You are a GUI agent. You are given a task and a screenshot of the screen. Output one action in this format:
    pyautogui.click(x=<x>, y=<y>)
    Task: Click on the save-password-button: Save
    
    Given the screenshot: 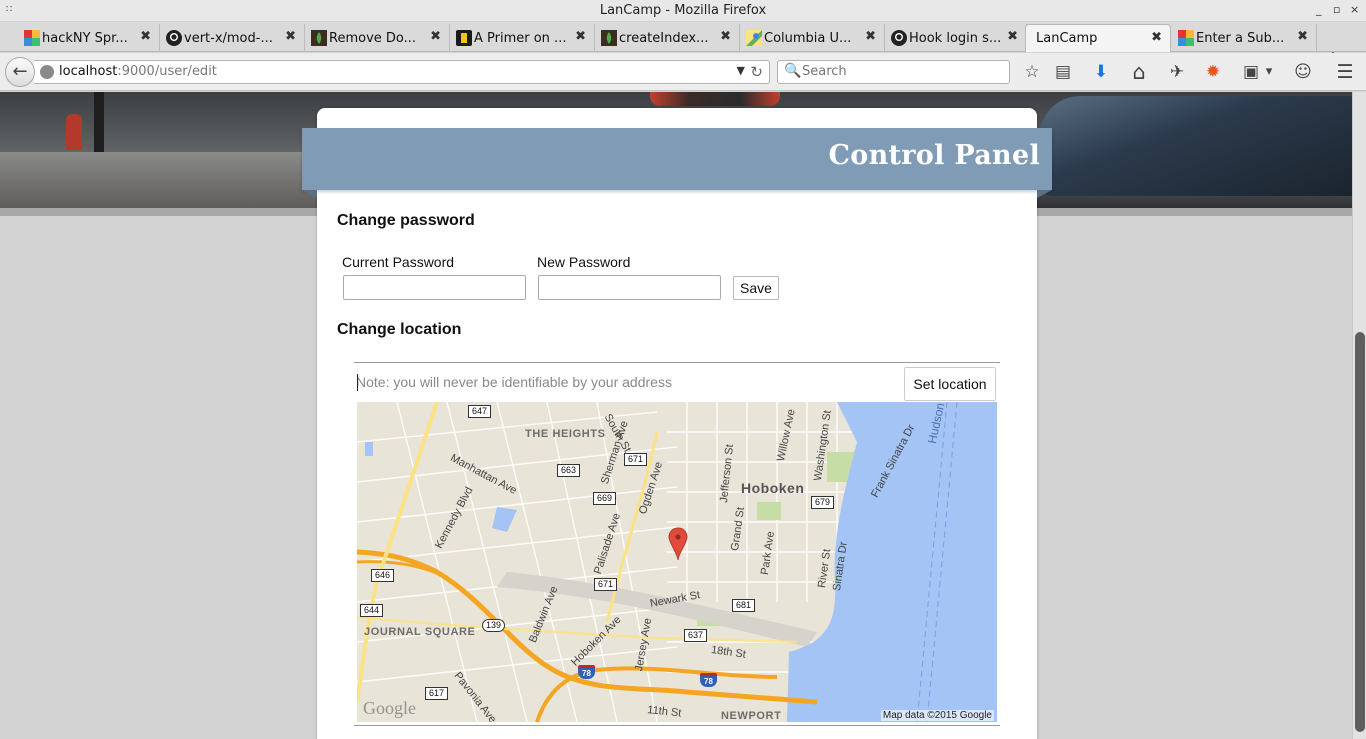 What is the action you would take?
    pyautogui.click(x=756, y=288)
    